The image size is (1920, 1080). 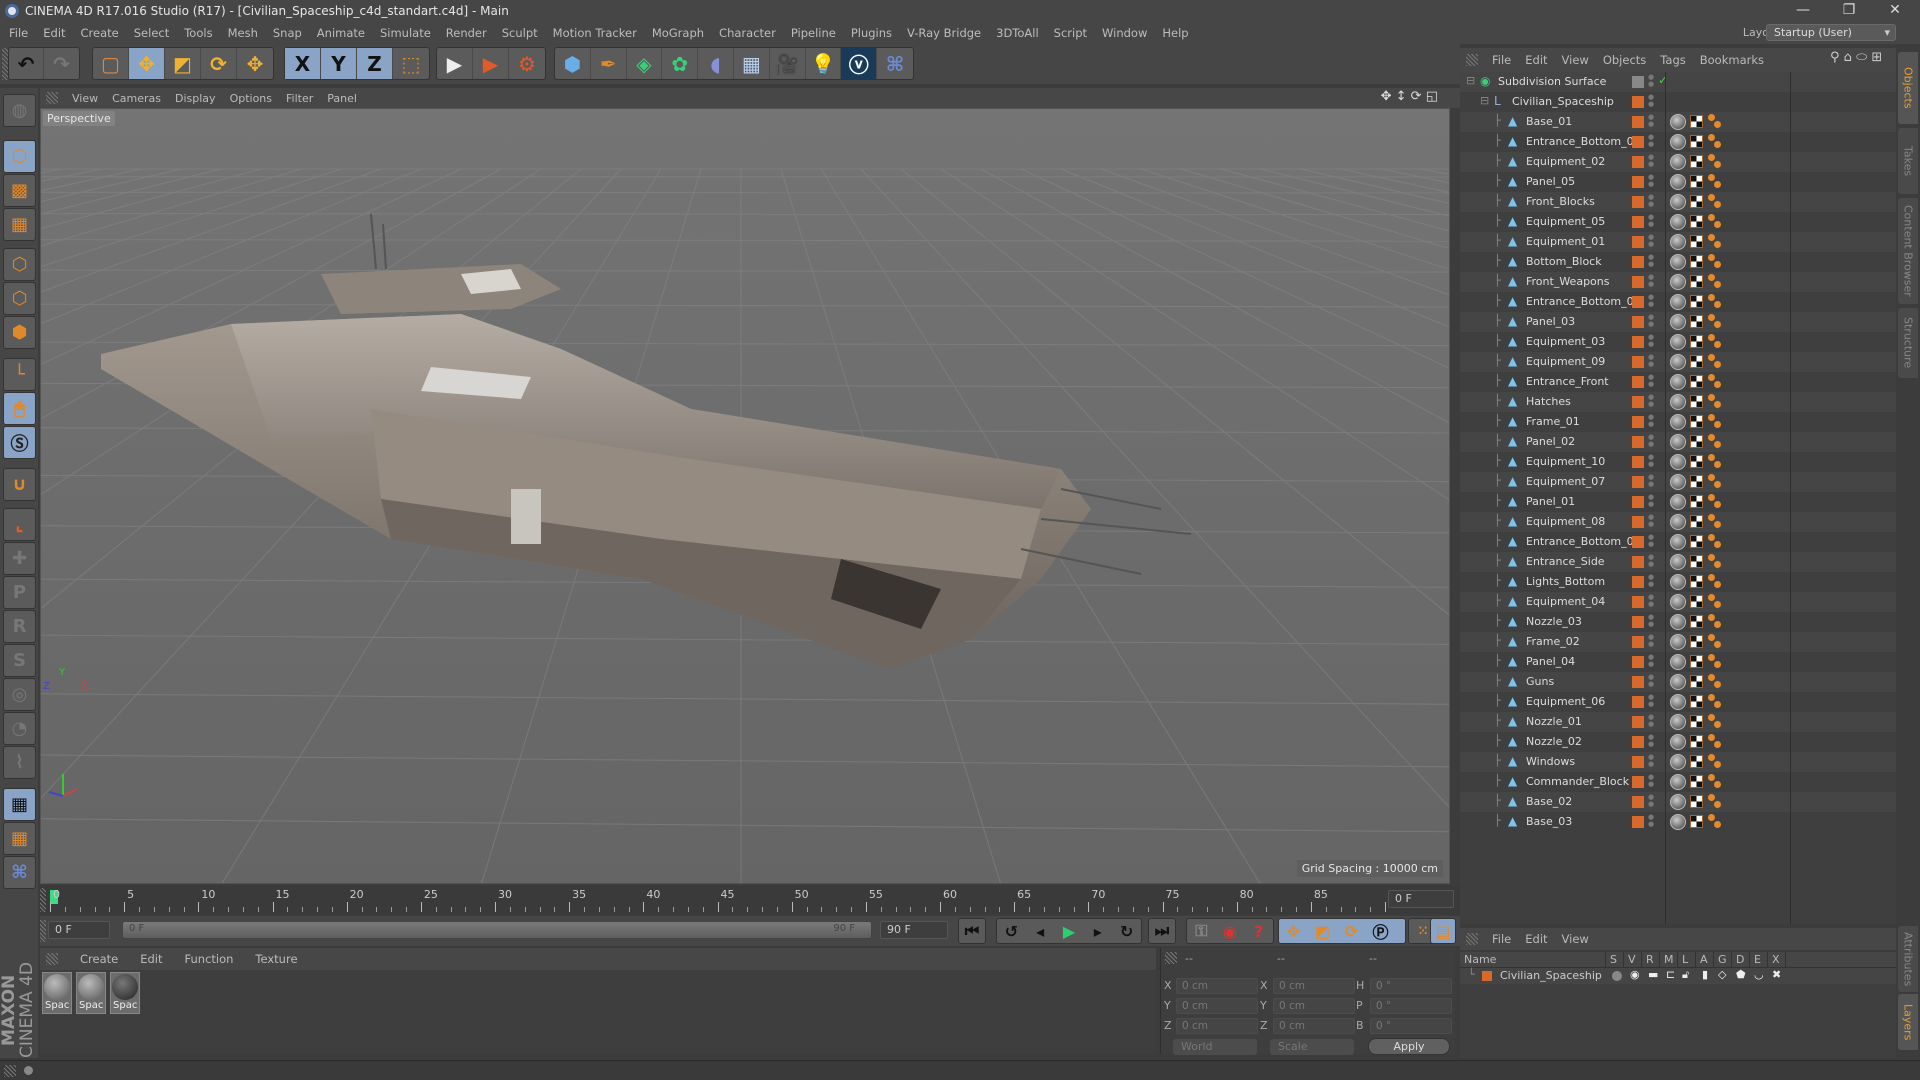 I want to click on layer-column-l: L, so click(x=1687, y=959).